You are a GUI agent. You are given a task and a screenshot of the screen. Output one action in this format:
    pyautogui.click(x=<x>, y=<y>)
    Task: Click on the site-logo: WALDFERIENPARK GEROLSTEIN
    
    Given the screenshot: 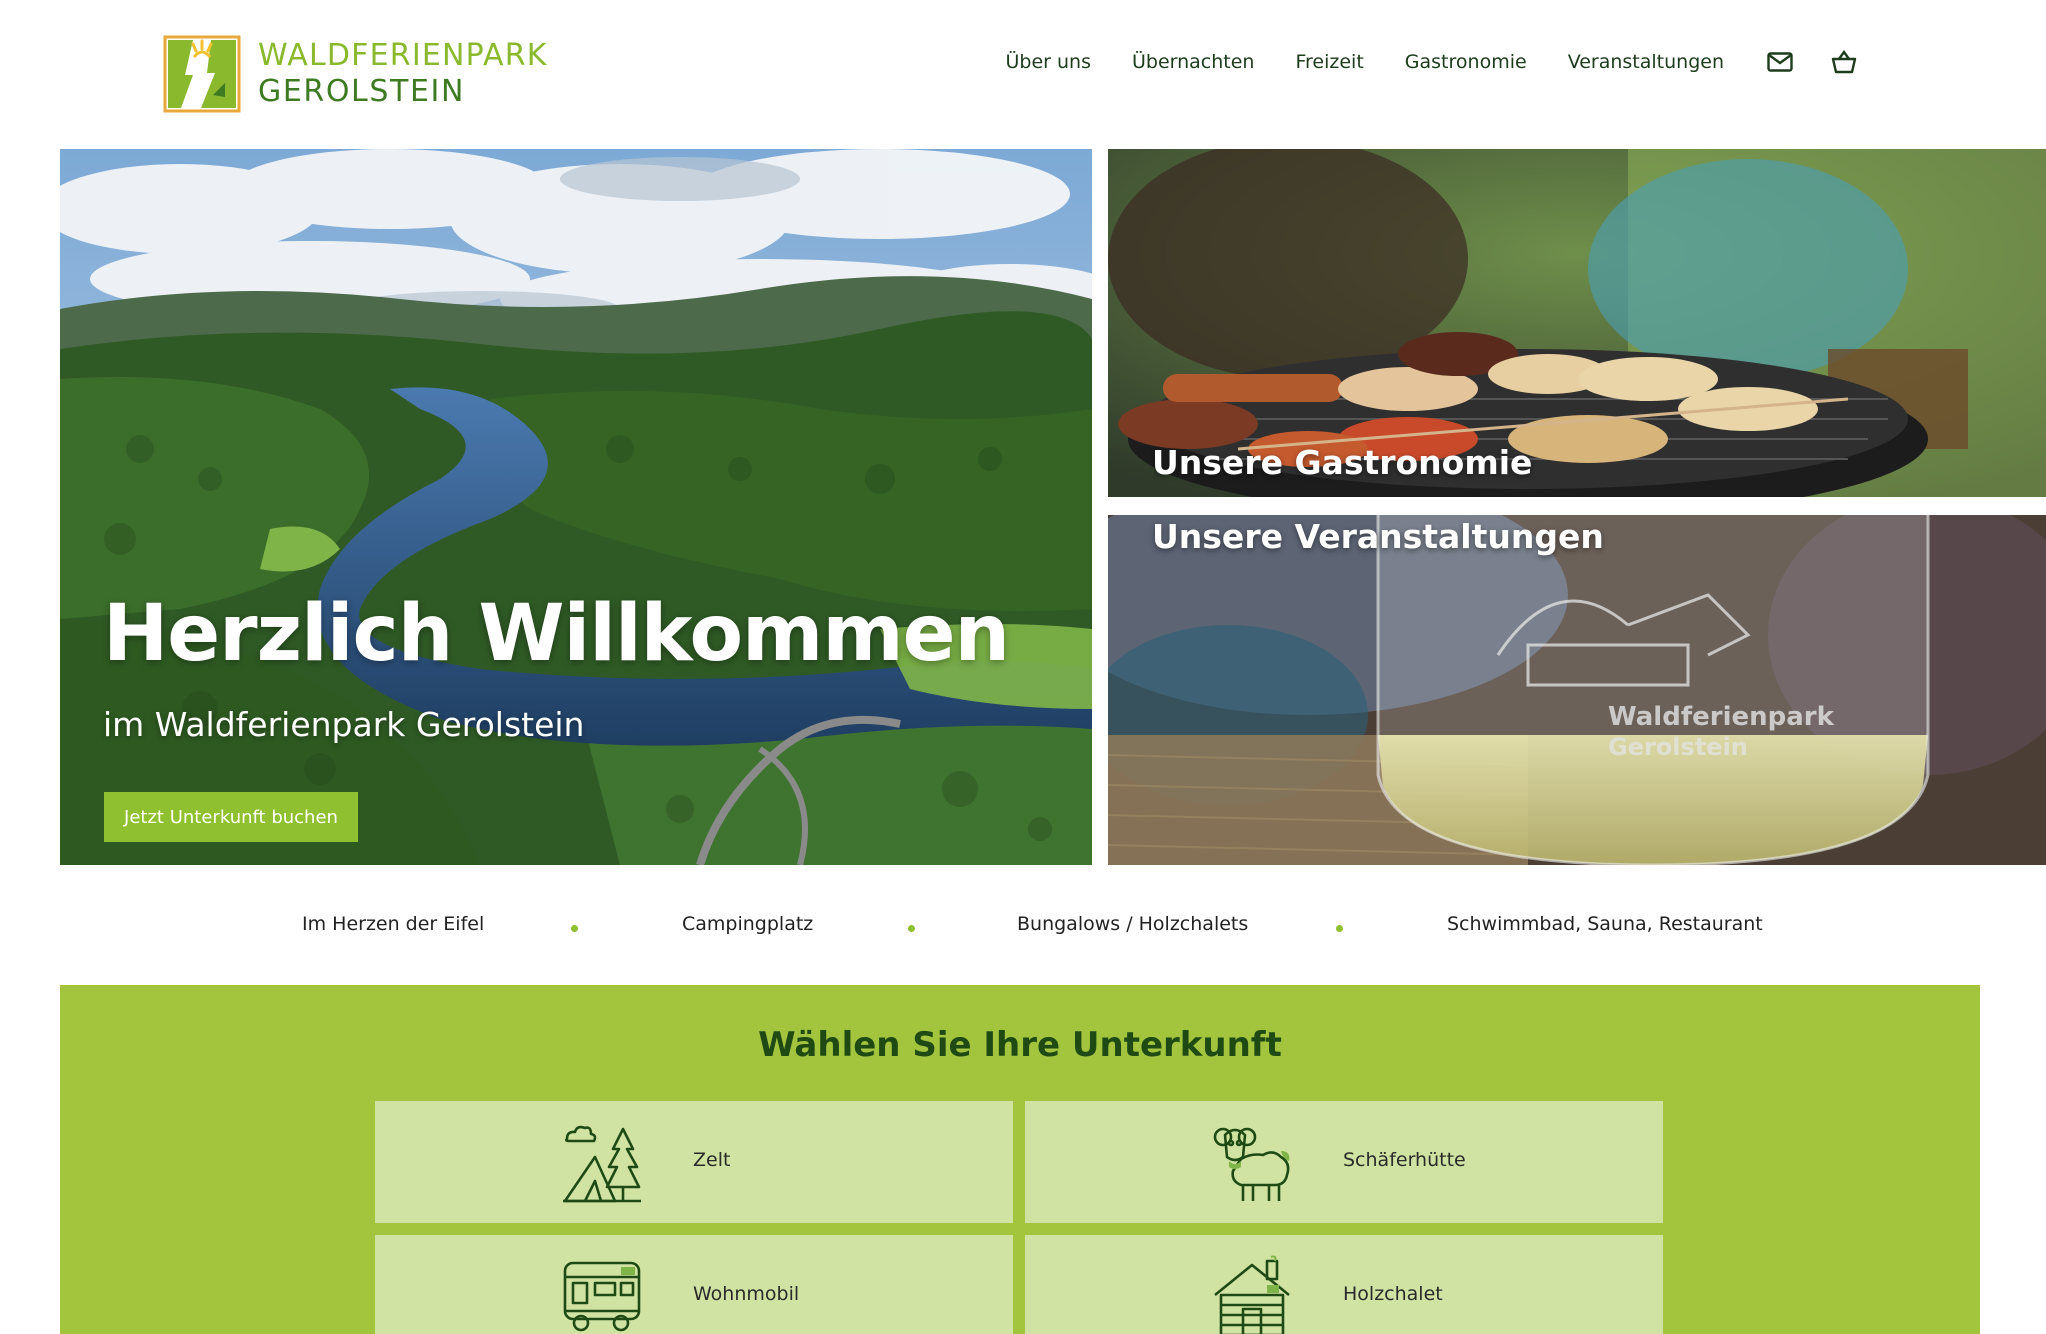 What is the action you would take?
    pyautogui.click(x=355, y=74)
    